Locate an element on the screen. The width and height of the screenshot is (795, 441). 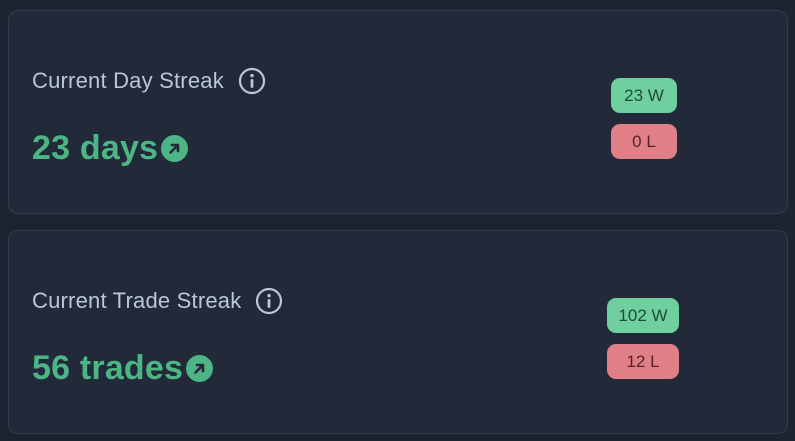
day-streak-value-row: 23 days is located at coordinates (110, 148).